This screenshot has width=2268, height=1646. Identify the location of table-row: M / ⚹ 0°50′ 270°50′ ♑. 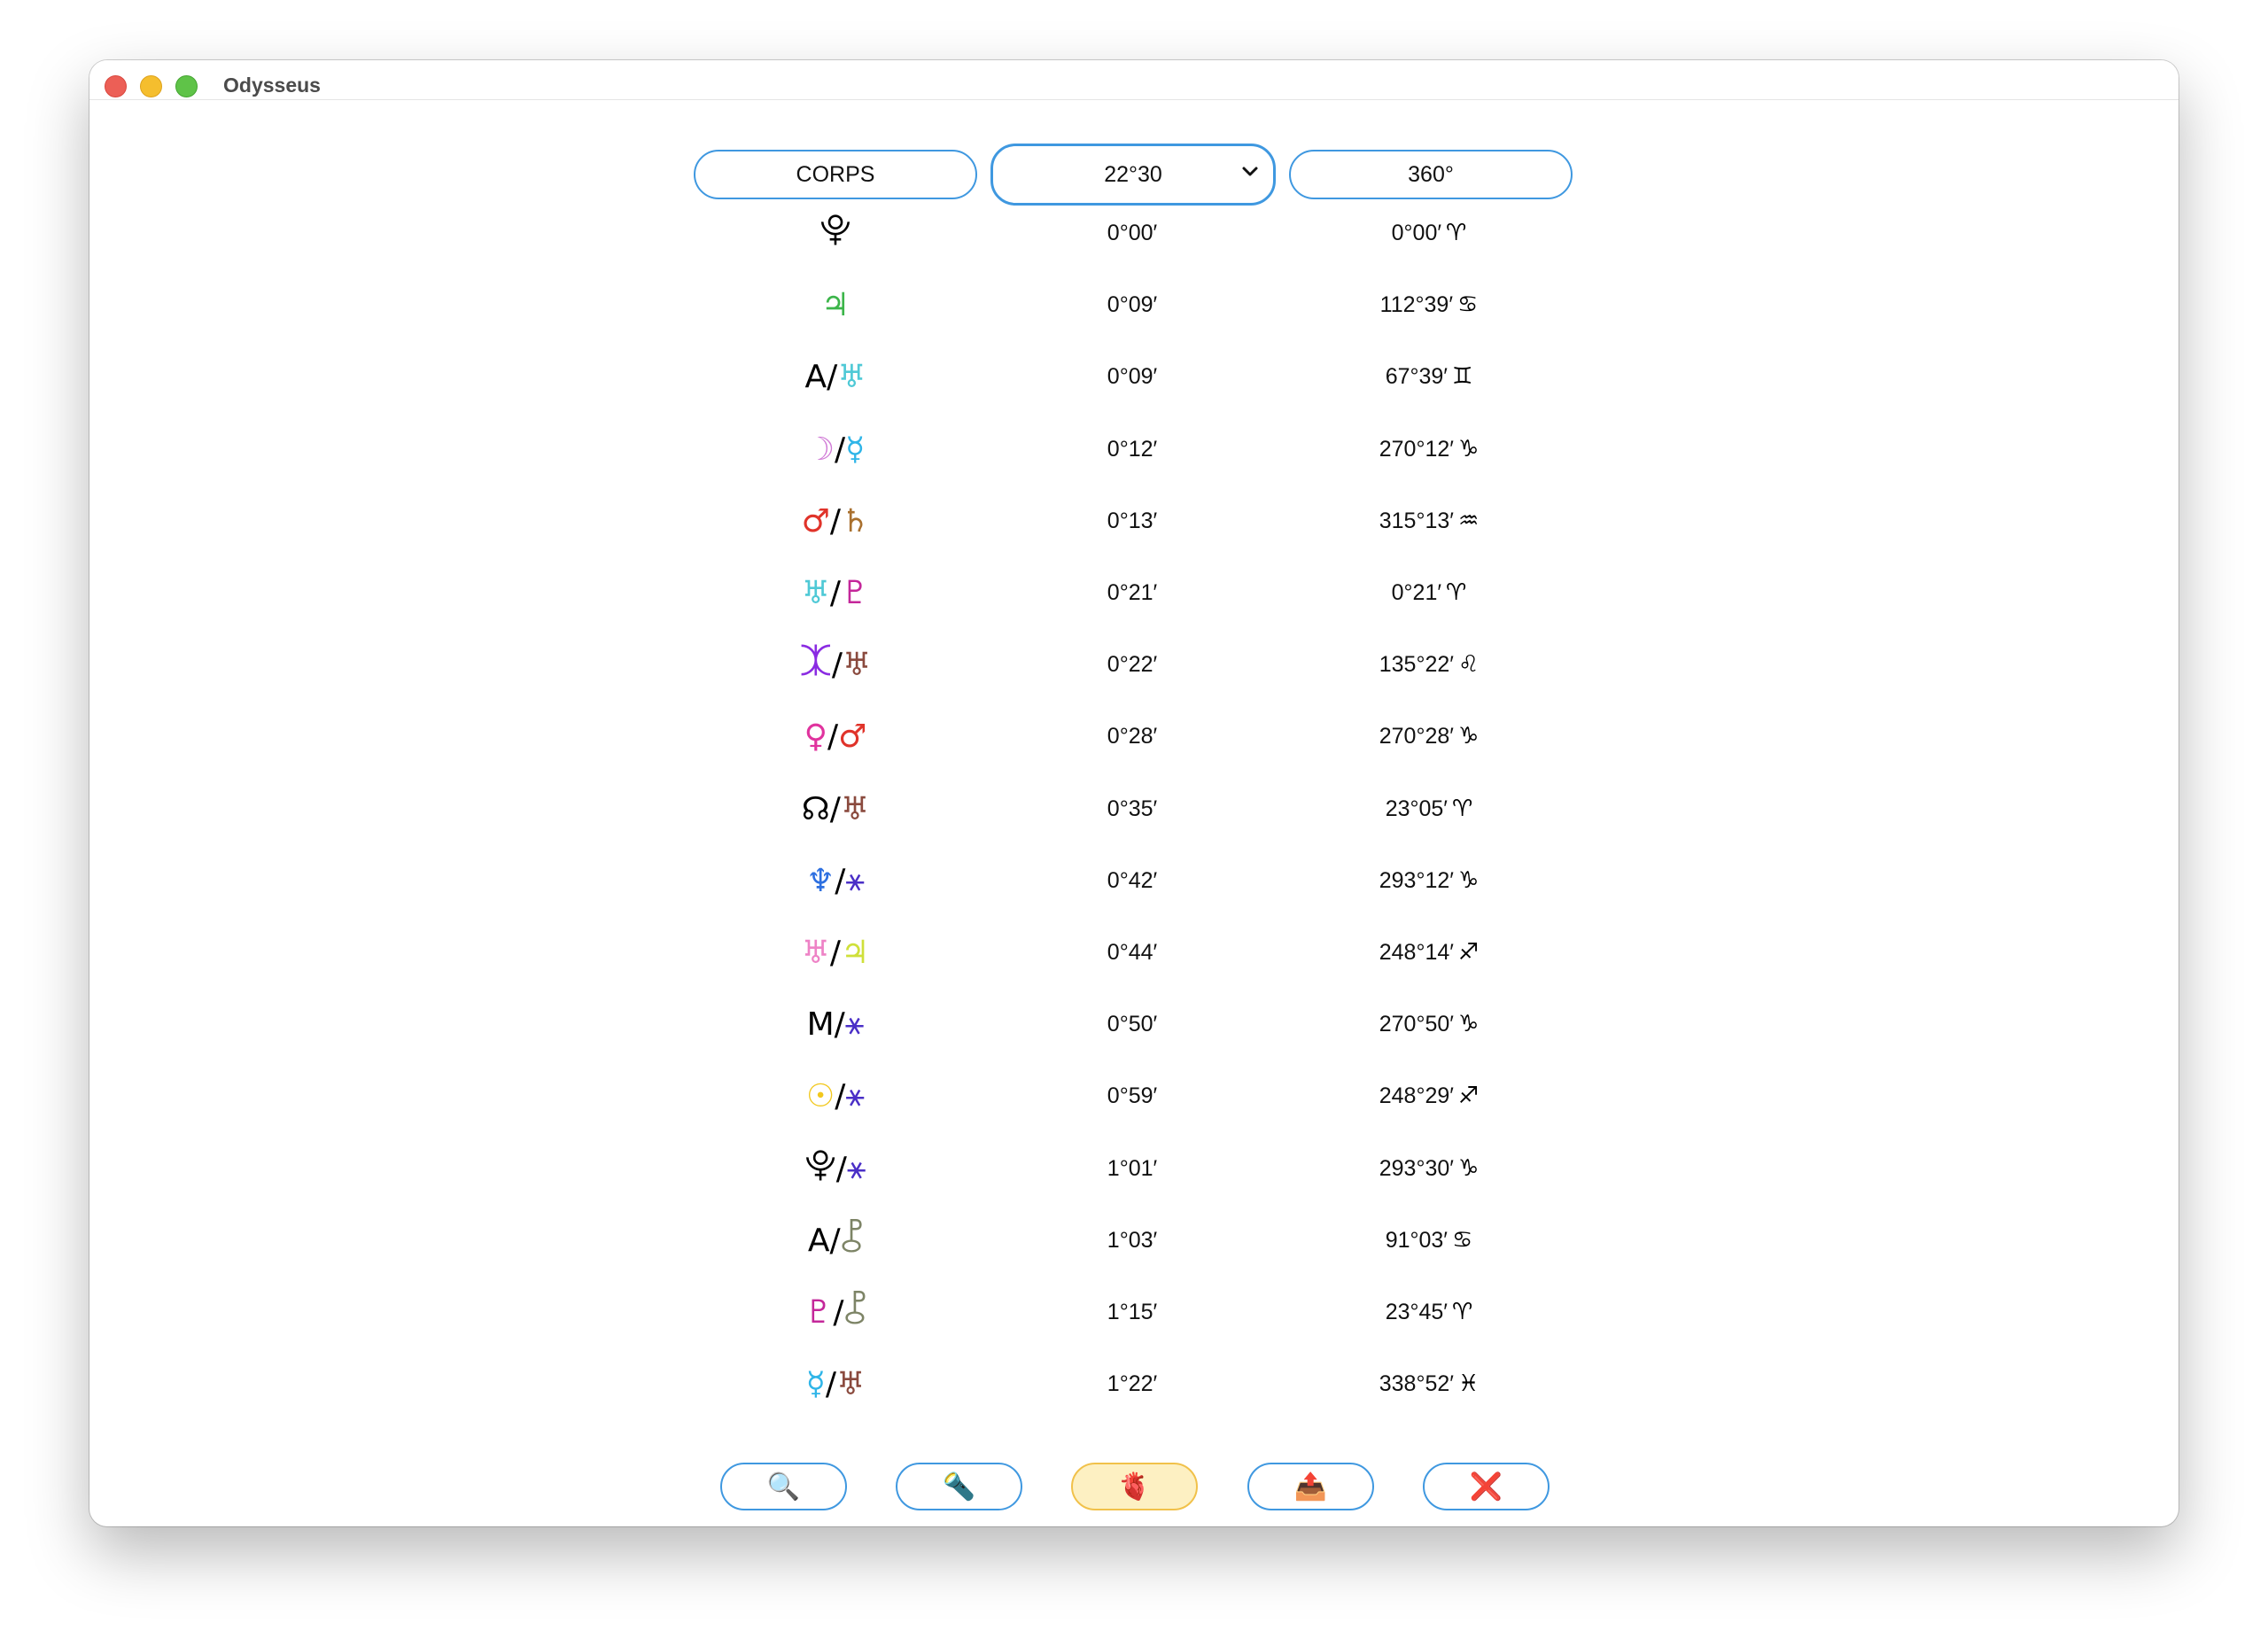
(1134, 1024).